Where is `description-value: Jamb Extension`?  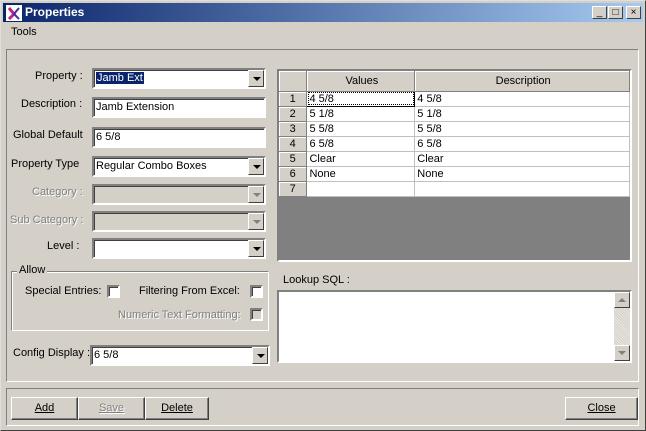
description-value: Jamb Extension is located at coordinates (135, 107).